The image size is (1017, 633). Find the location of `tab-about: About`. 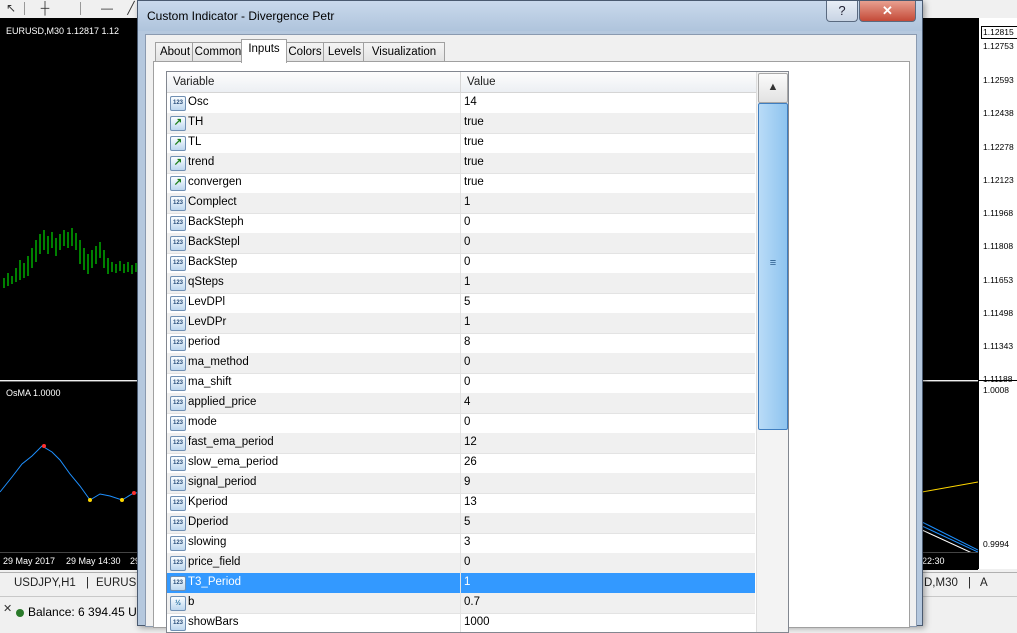

tab-about: About is located at coordinates (175, 52).